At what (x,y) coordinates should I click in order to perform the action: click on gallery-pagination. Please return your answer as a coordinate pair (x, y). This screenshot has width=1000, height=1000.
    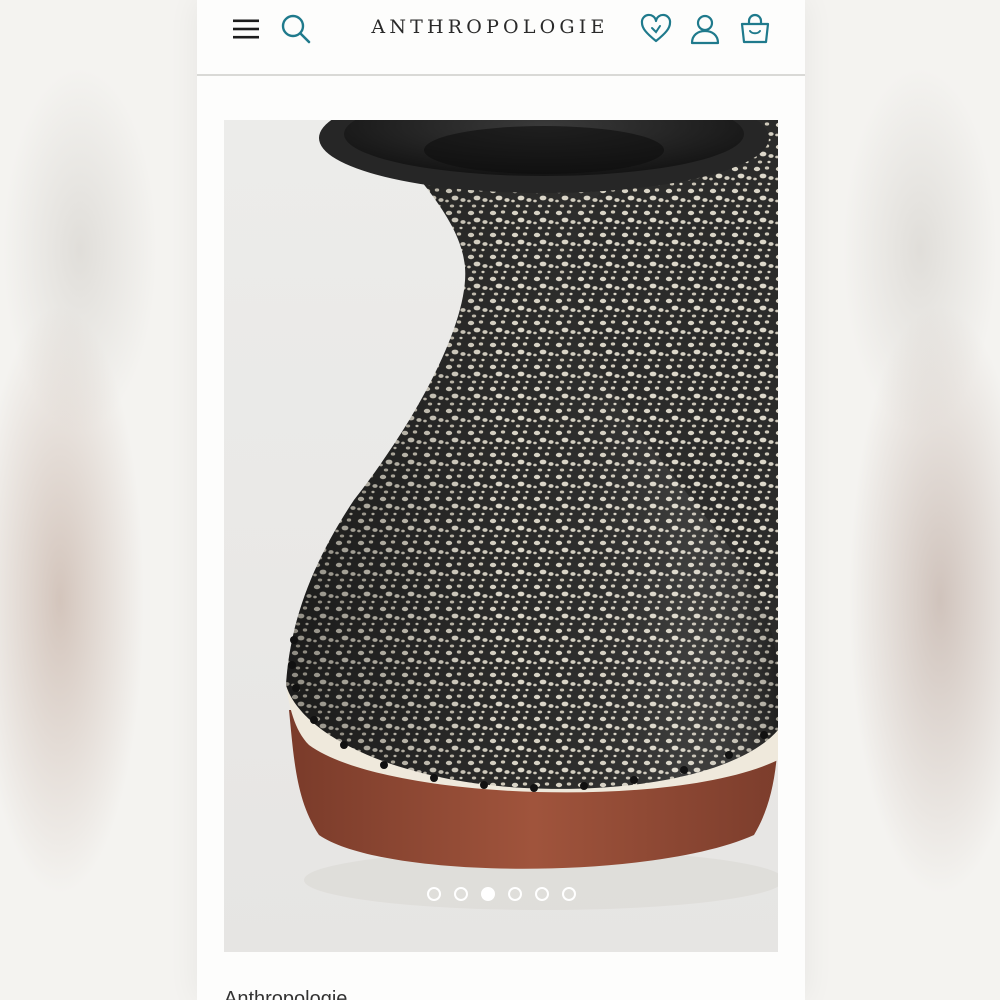
    Looking at the image, I should click on (501, 894).